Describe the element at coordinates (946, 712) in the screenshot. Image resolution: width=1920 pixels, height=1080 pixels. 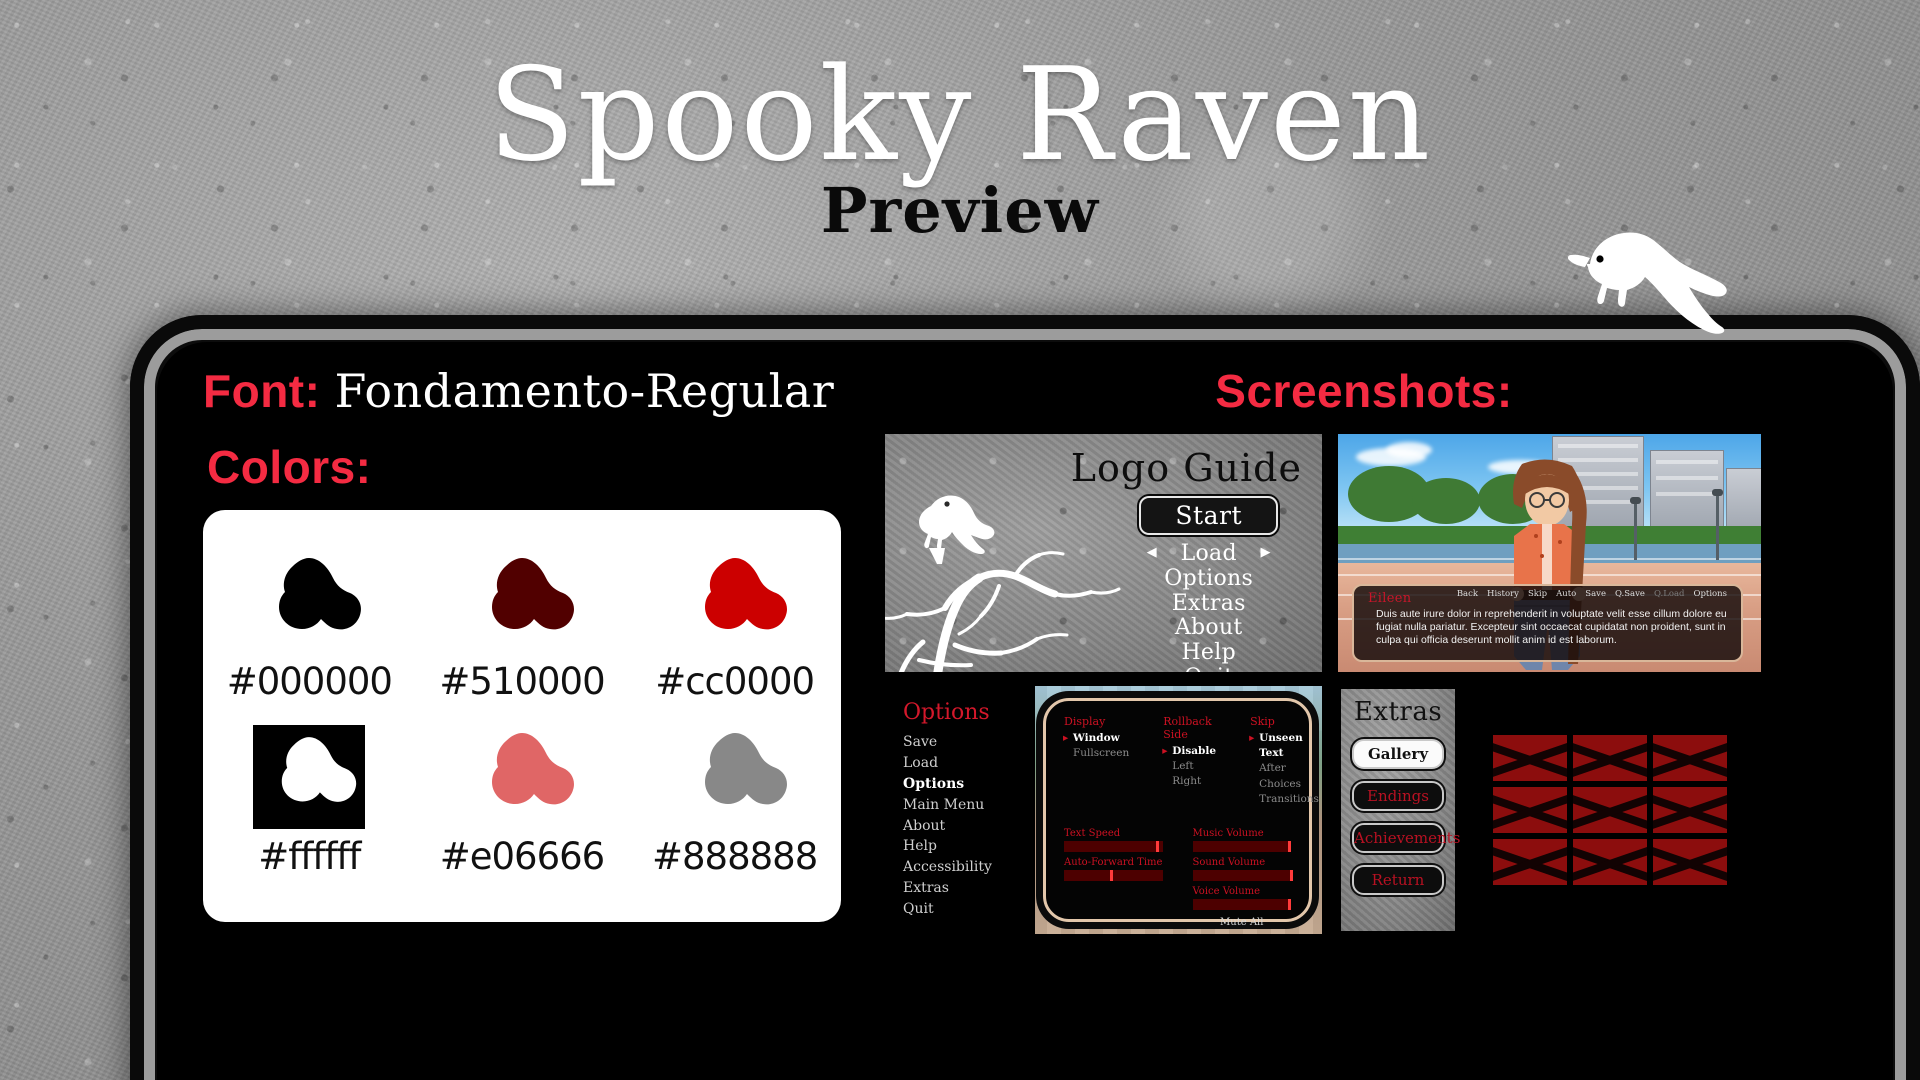
I see `options-title: Options` at that location.